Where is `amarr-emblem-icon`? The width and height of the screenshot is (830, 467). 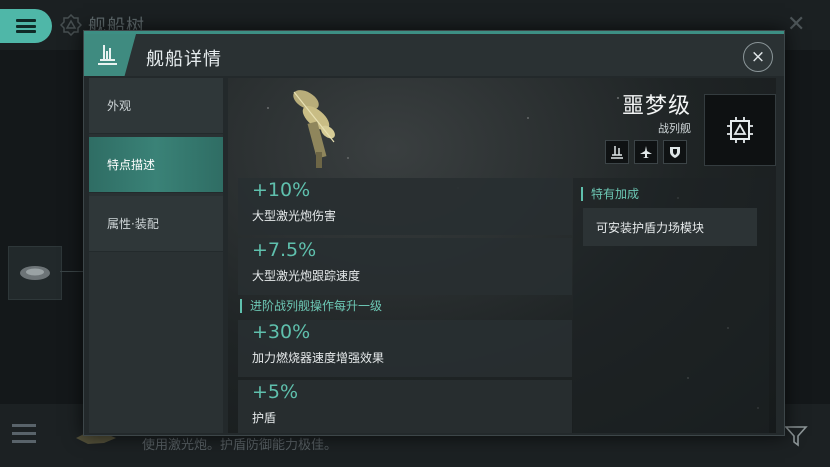
amarr-emblem-icon is located at coordinates (740, 130).